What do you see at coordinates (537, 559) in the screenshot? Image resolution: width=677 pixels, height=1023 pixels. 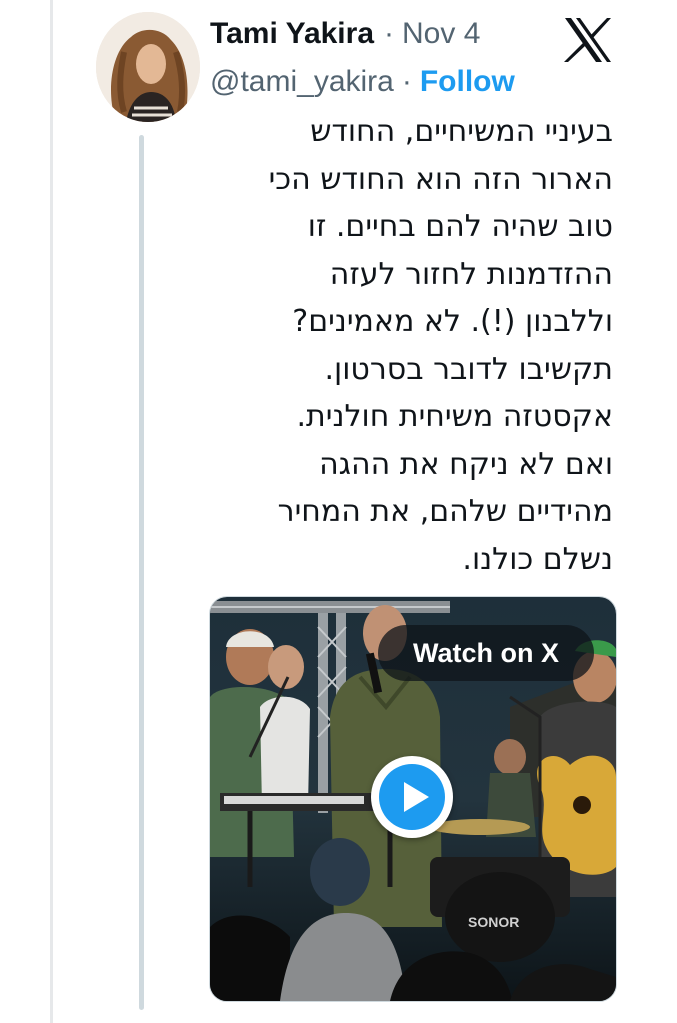 I see `tweet-text-line: נשלם כולנו.` at bounding box center [537, 559].